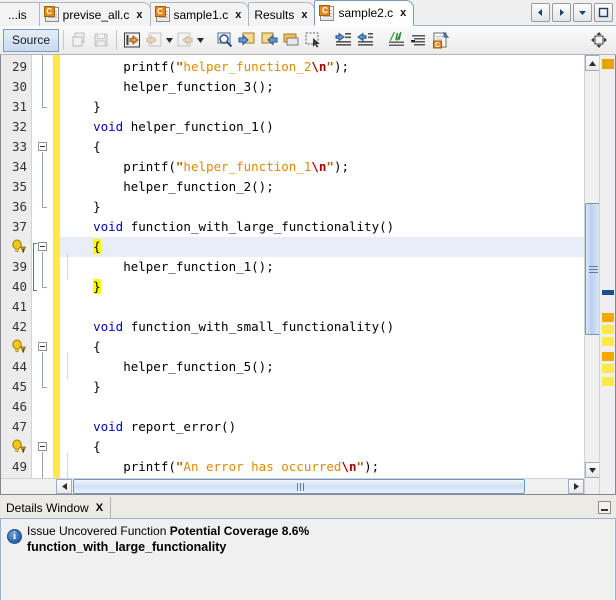 The image size is (616, 600). Describe the element at coordinates (364, 13) in the screenshot. I see `editor-tab-sample2-c: sample2.c x` at that location.